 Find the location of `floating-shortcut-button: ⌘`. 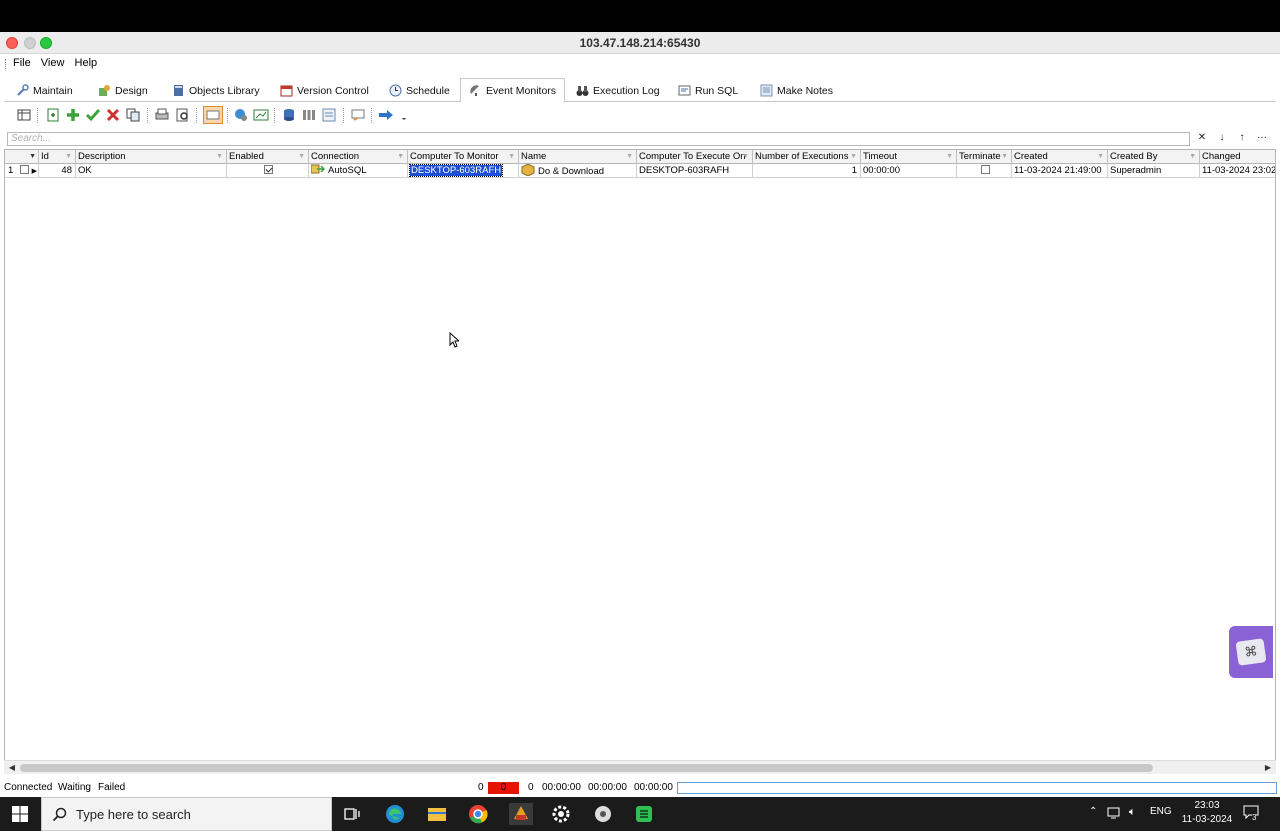

floating-shortcut-button: ⌘ is located at coordinates (1251, 652).